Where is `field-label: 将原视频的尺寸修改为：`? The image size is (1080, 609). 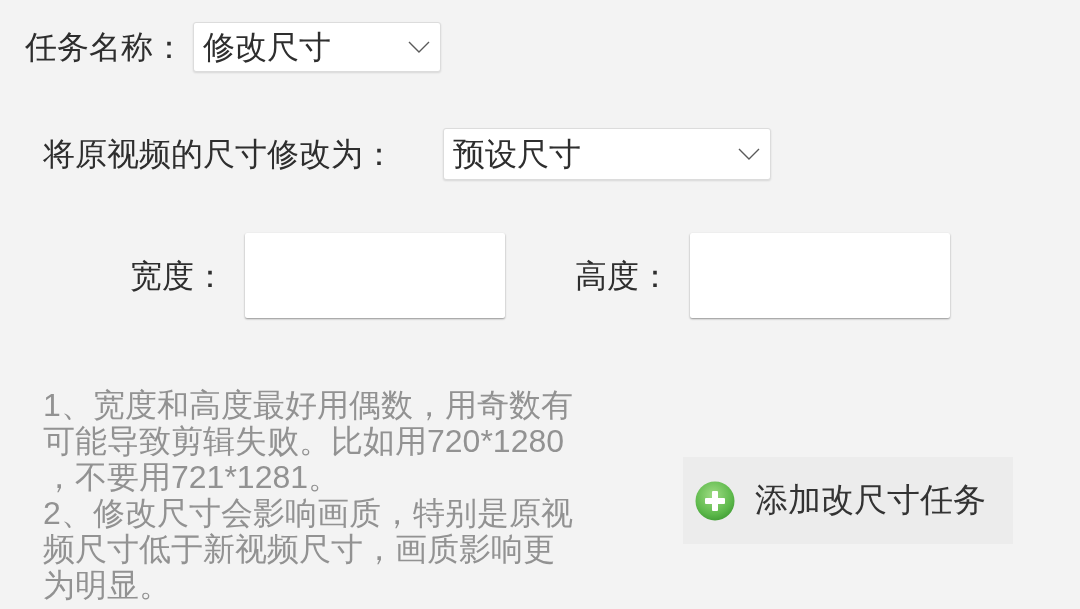 field-label: 将原视频的尺寸修改为： is located at coordinates (219, 154).